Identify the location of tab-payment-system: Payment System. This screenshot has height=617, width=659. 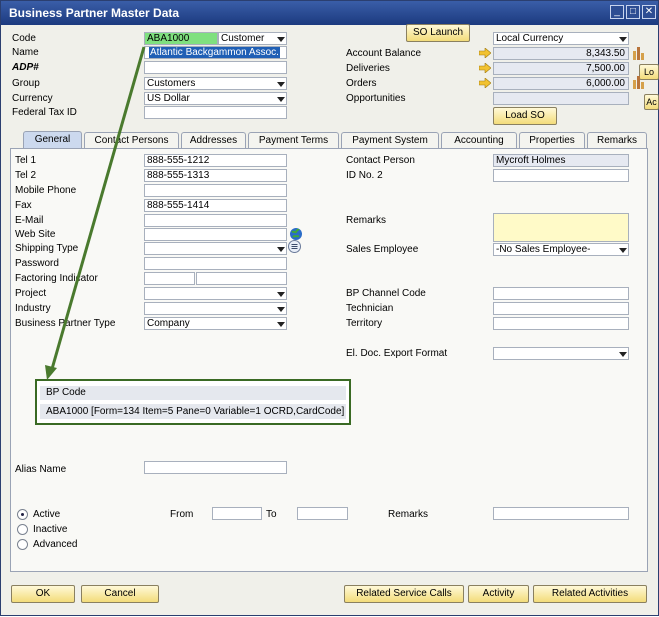
(390, 140).